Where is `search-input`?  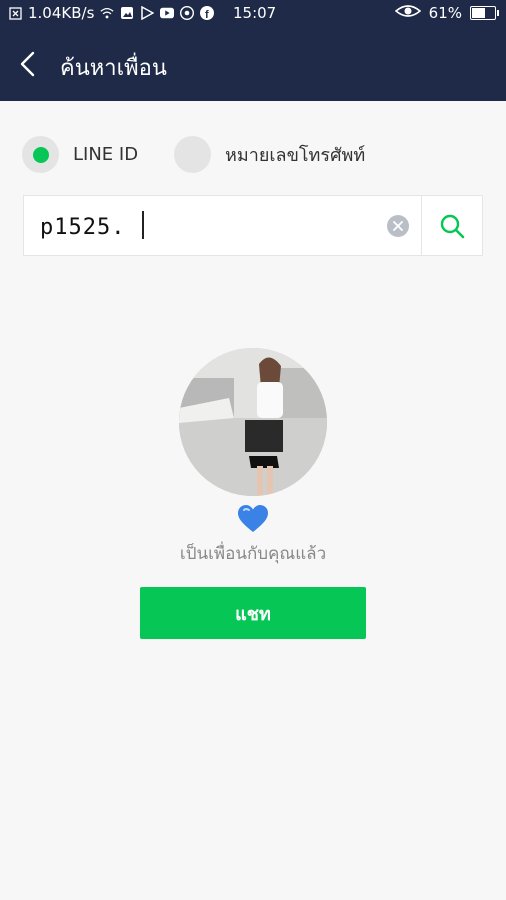
search-input is located at coordinates (210, 227).